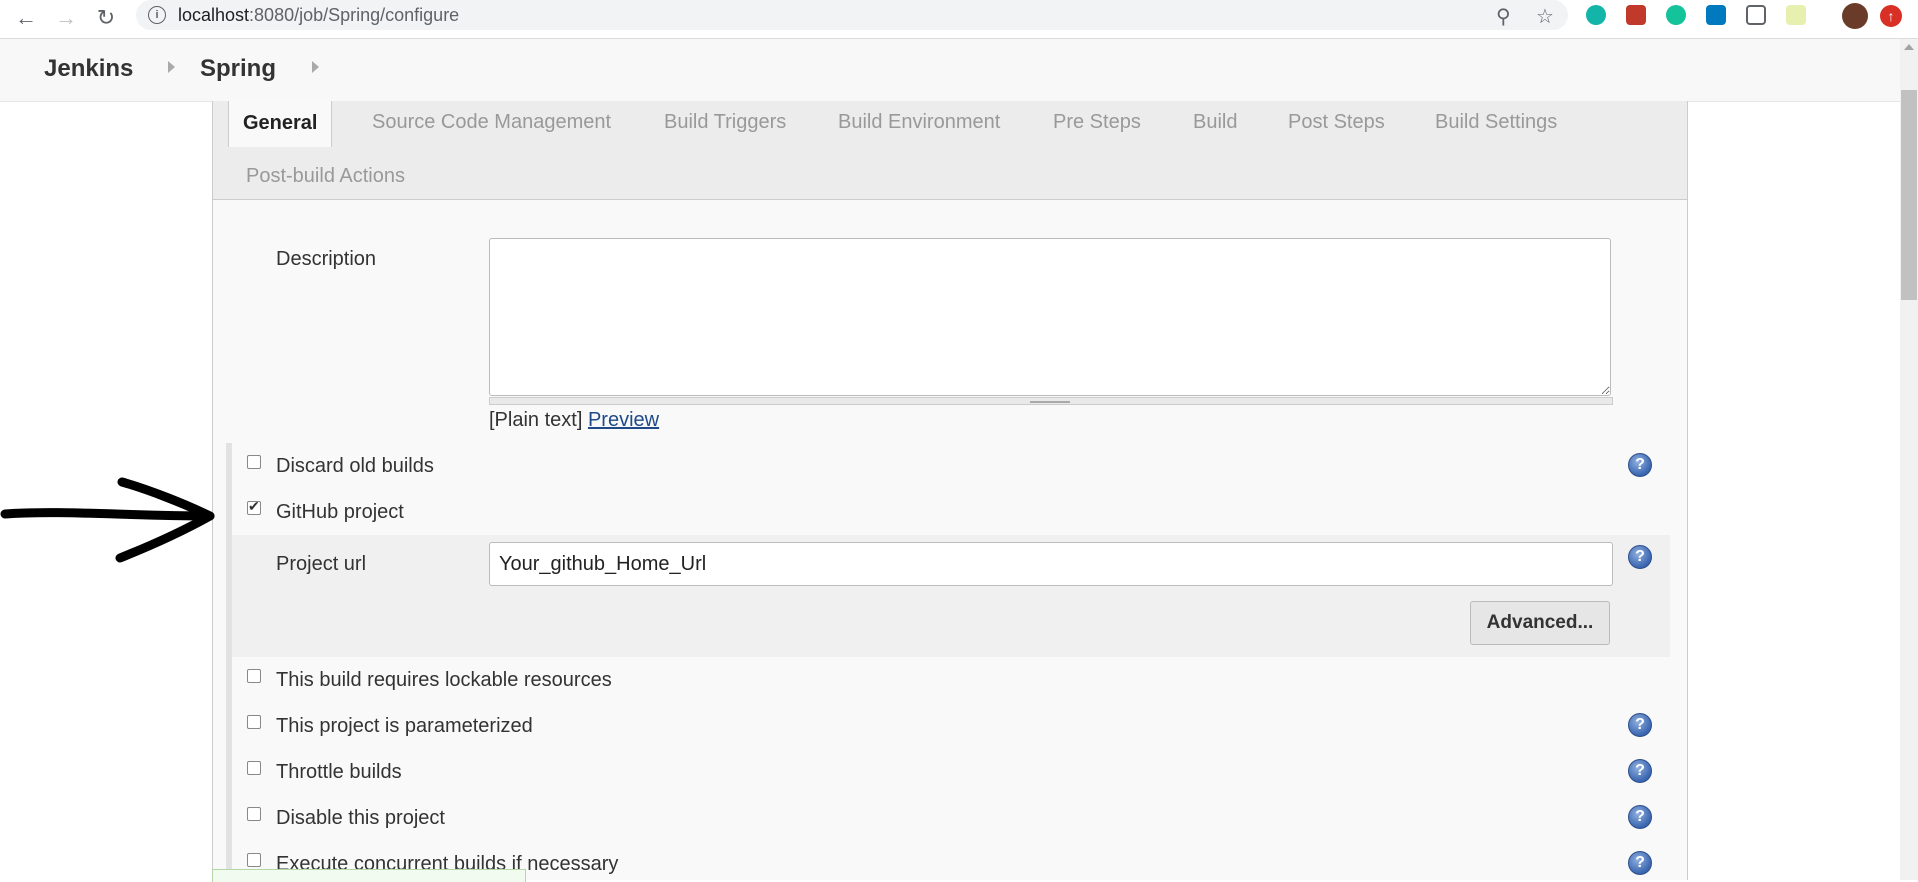 This screenshot has height=882, width=1918. I want to click on section-rail, so click(229, 661).